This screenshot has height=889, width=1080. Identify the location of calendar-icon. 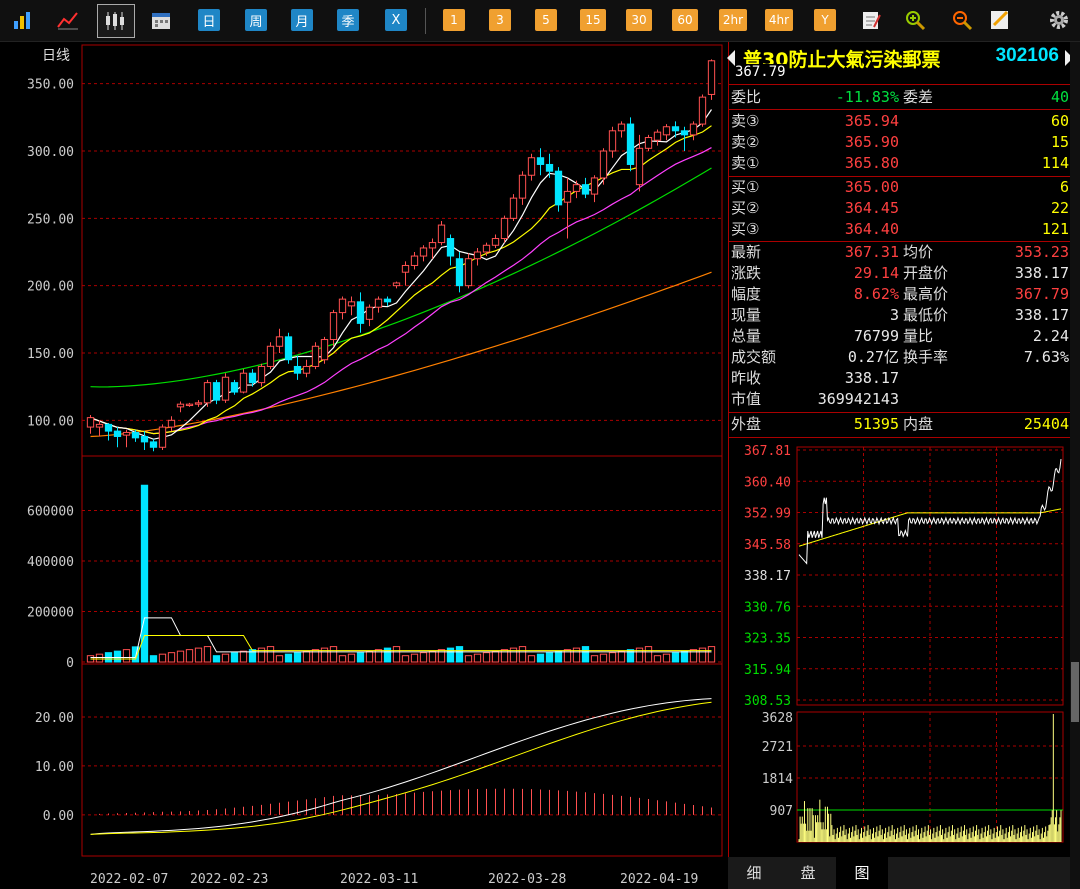
(161, 20).